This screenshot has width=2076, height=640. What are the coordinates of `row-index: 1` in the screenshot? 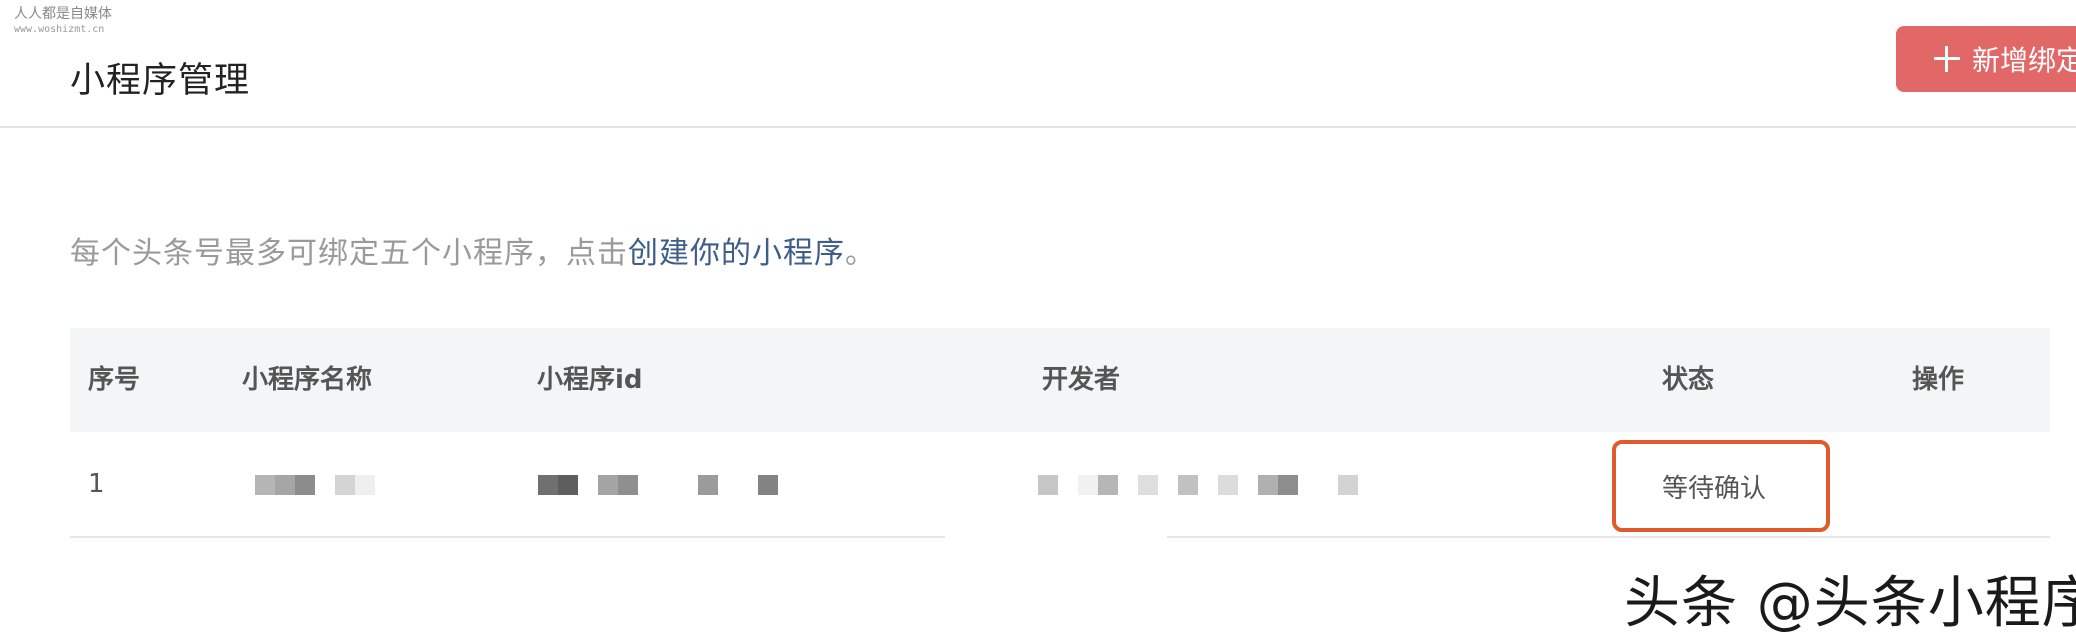 It's located at (96, 484).